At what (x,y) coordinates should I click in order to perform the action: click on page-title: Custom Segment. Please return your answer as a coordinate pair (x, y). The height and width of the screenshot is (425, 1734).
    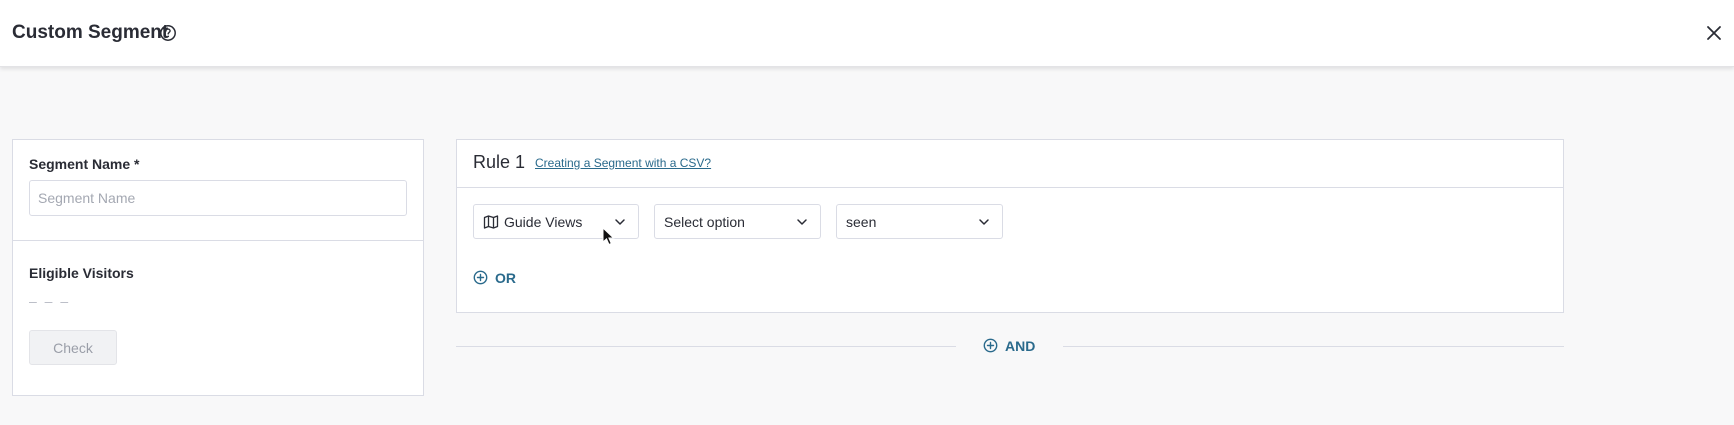
    Looking at the image, I should click on (90, 32).